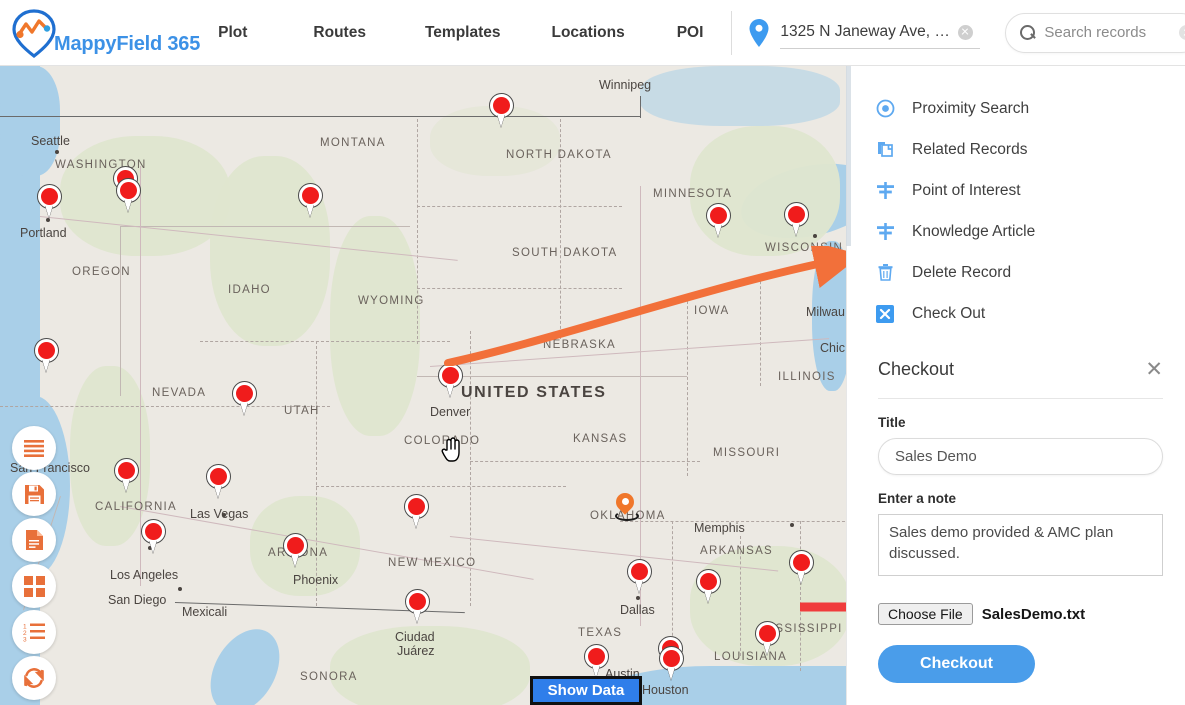 The height and width of the screenshot is (705, 1185). I want to click on map-state-label: NEBRASKA, so click(580, 345).